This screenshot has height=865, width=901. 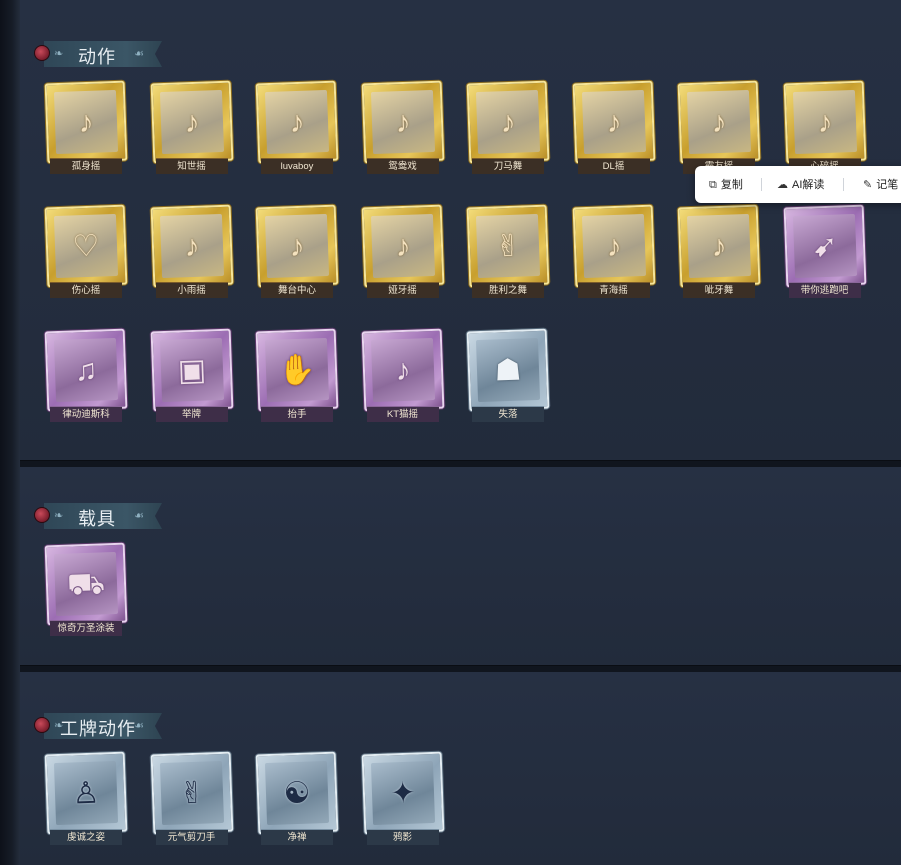 I want to click on item-card: ♪ DL摇, so click(x=613, y=129).